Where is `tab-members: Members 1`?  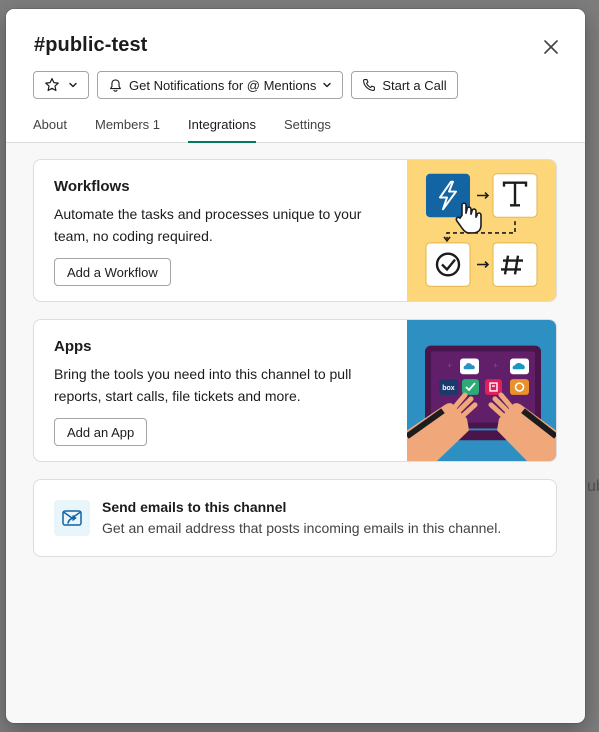 tab-members: Members 1 is located at coordinates (127, 130).